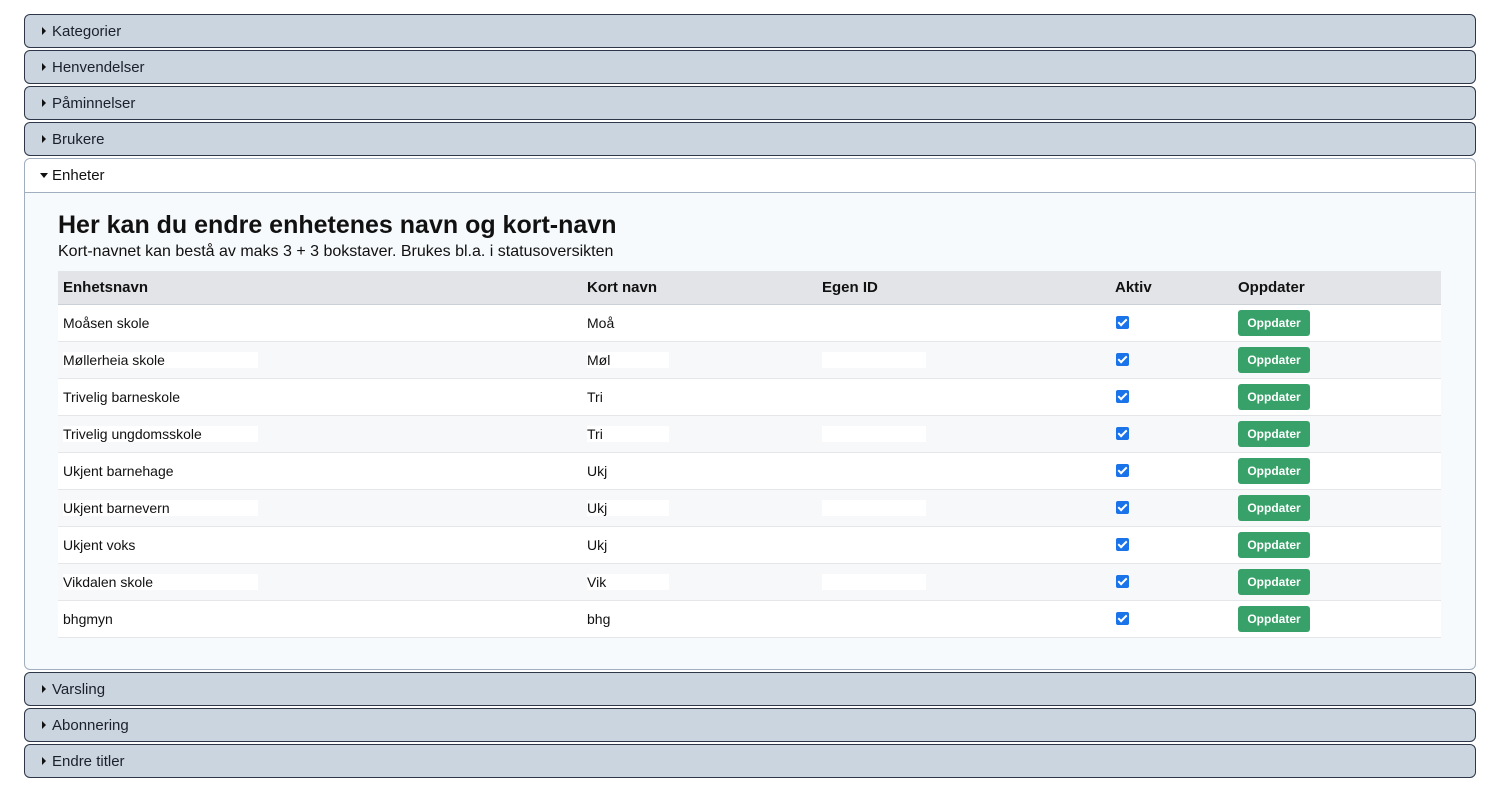 This screenshot has height=800, width=1500. What do you see at coordinates (88, 761) in the screenshot?
I see `section-title: Endre titler` at bounding box center [88, 761].